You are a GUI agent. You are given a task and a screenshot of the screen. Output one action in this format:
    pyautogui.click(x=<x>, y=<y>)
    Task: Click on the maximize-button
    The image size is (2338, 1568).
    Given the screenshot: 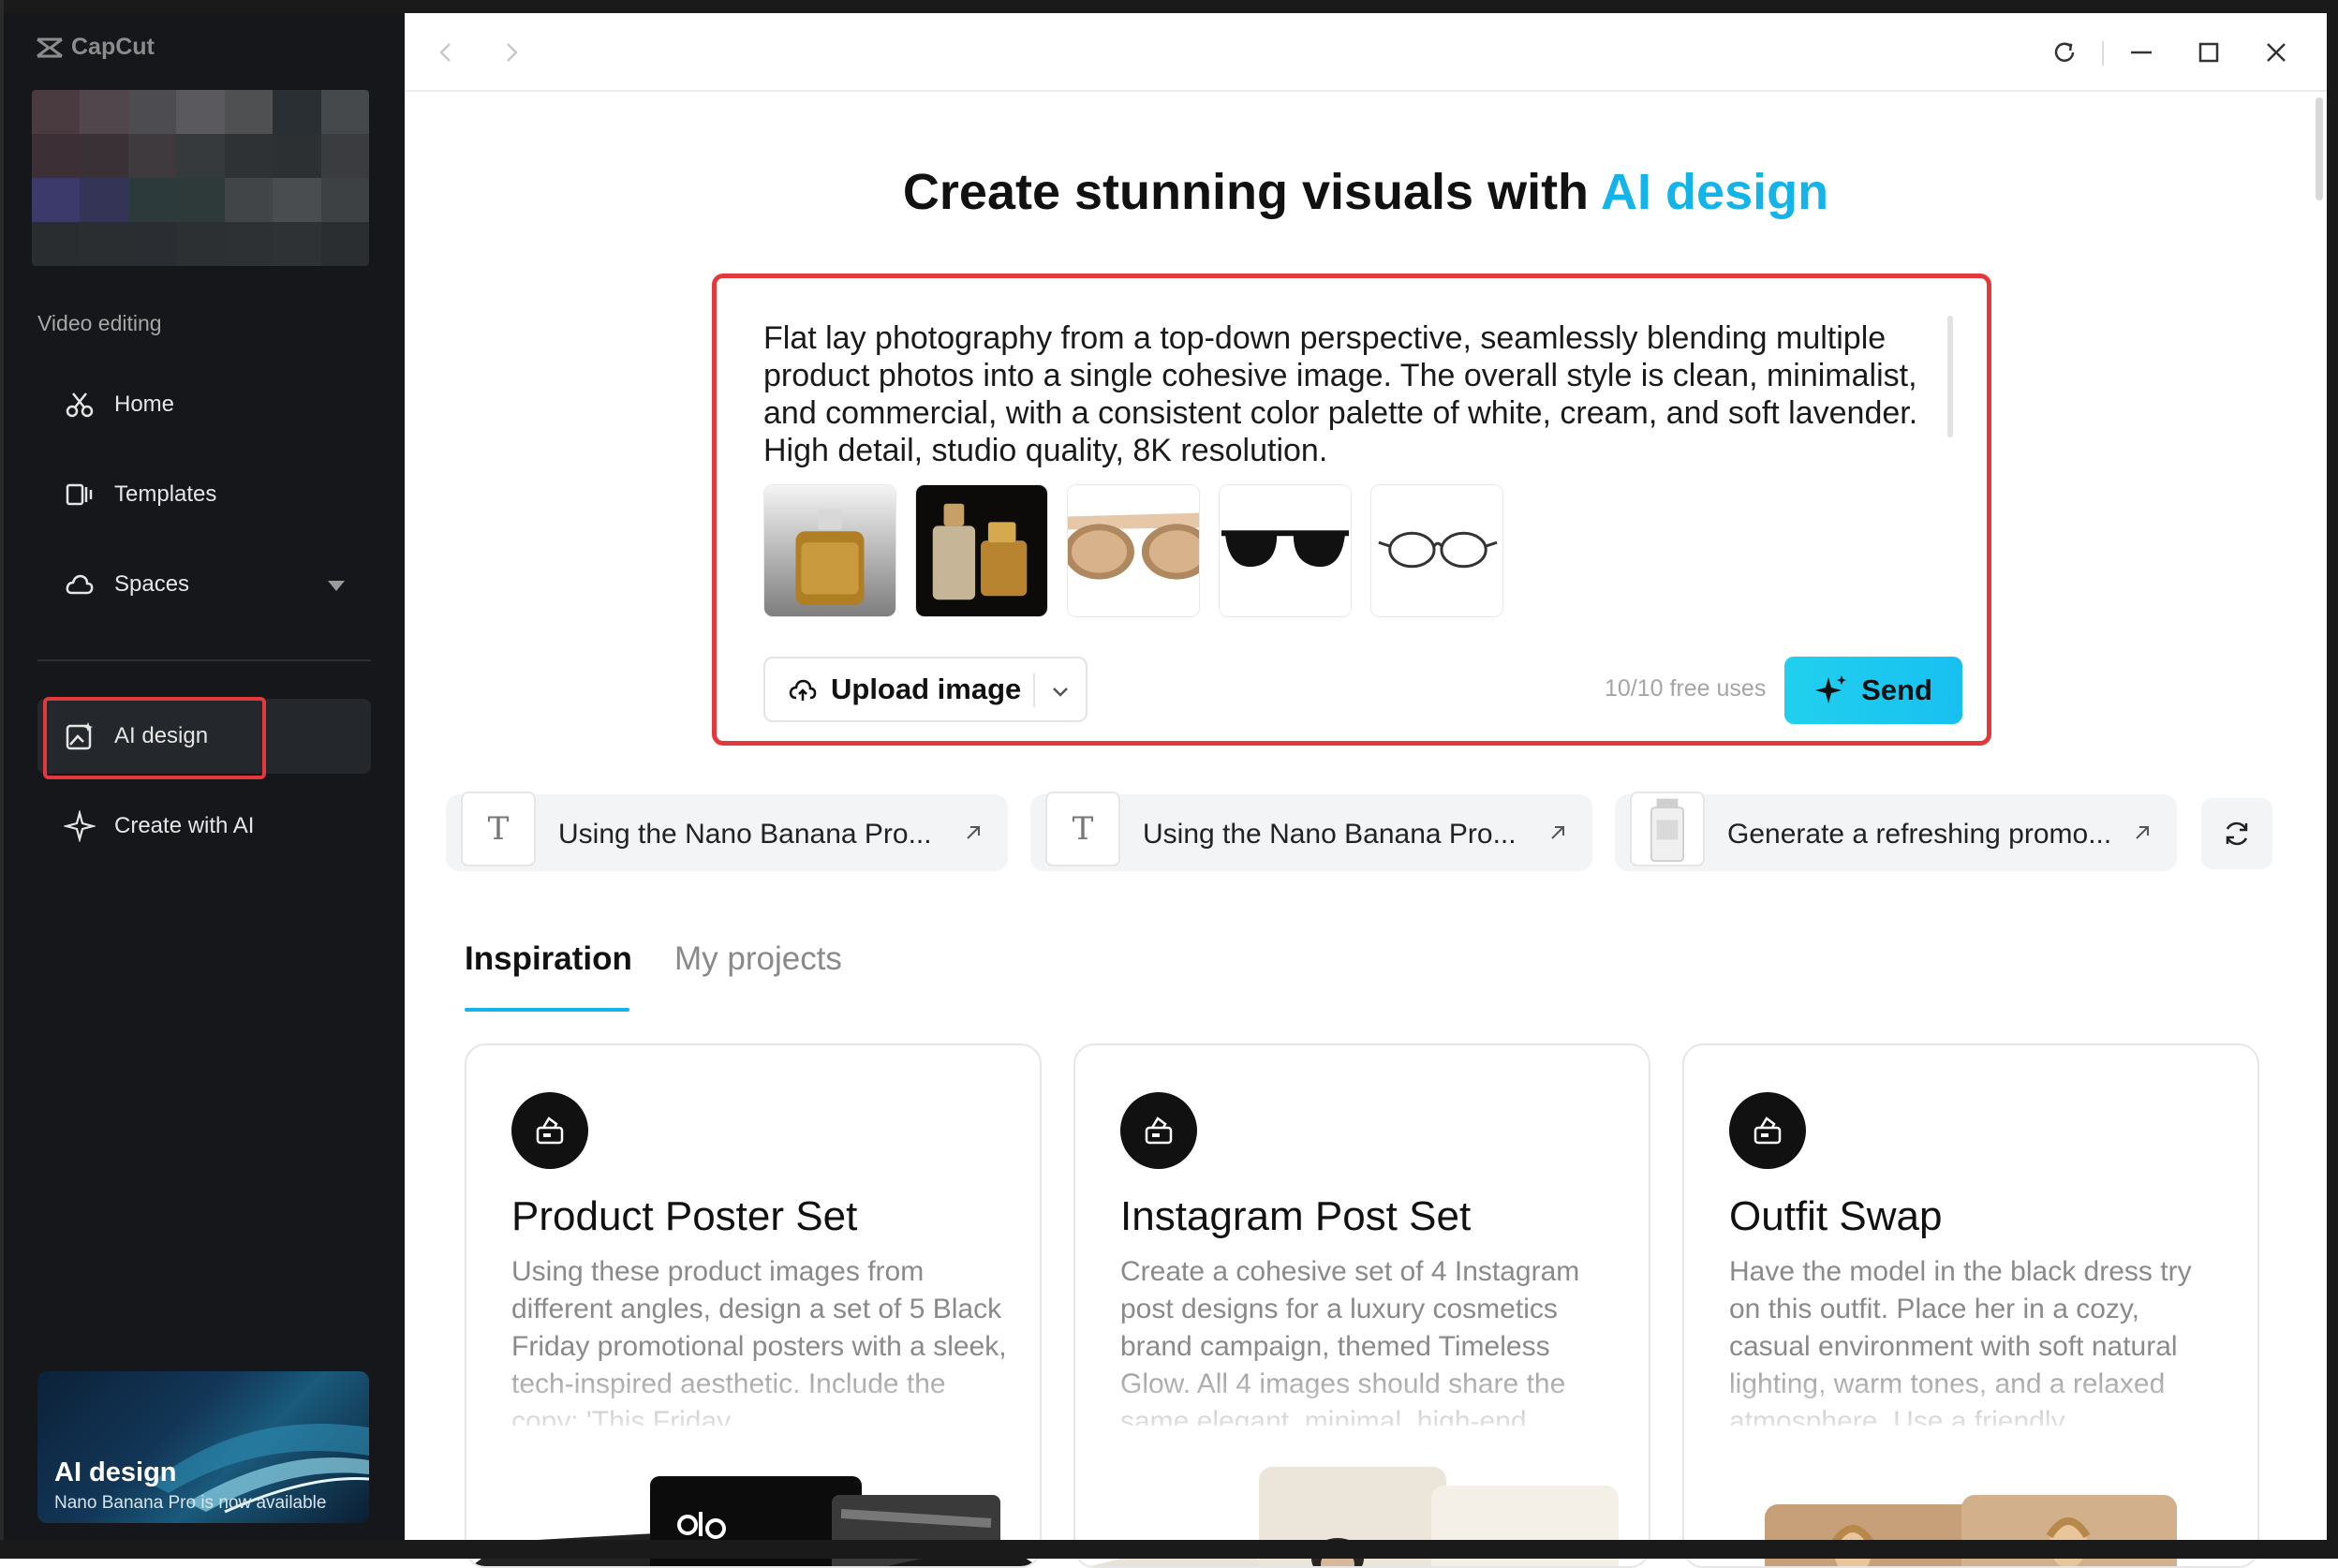 What is the action you would take?
    pyautogui.click(x=2209, y=52)
    